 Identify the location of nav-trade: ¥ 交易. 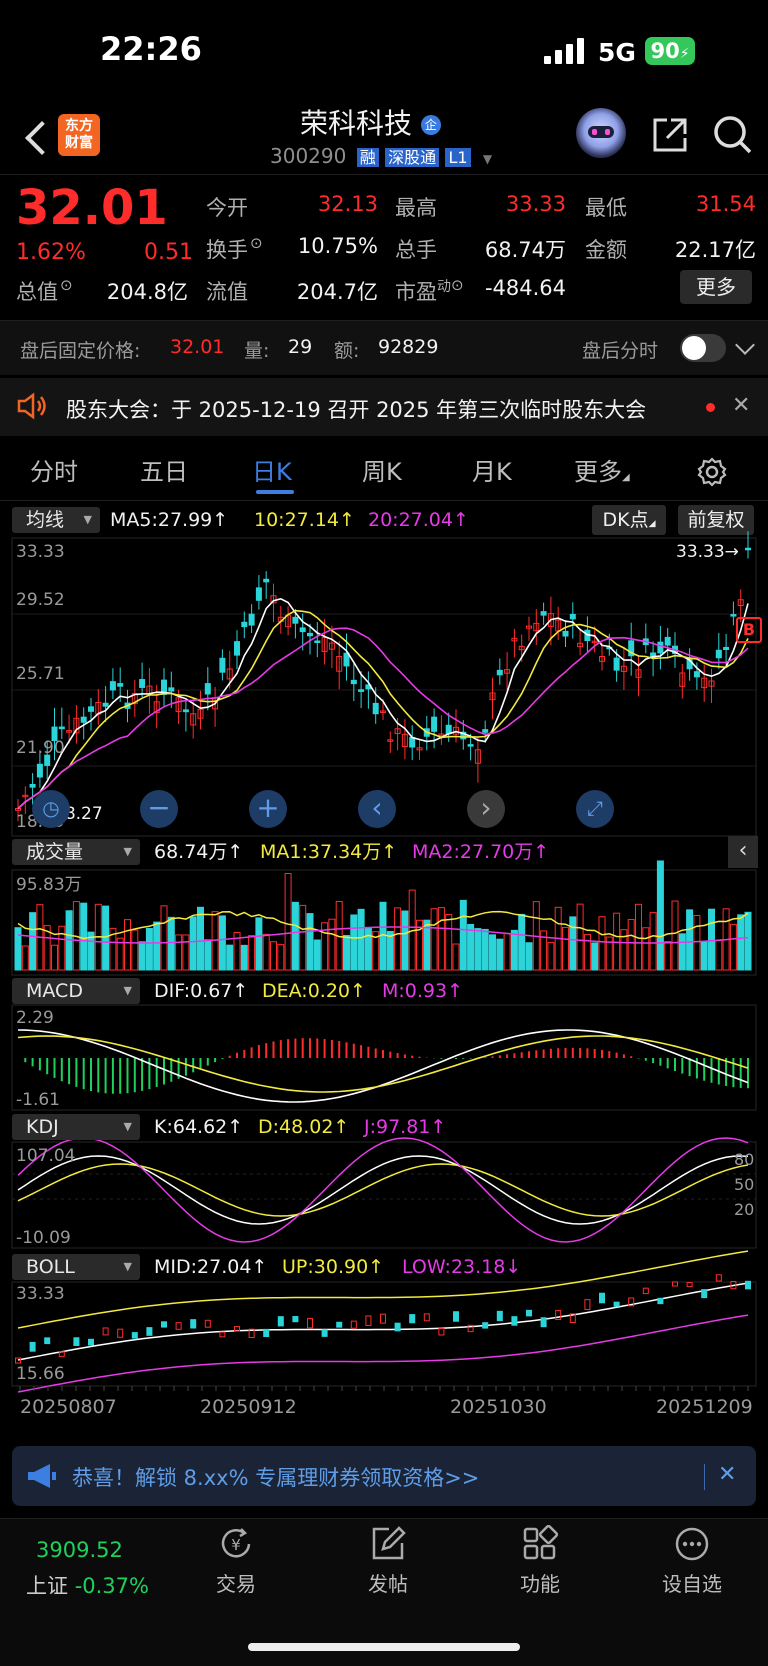
(236, 1561).